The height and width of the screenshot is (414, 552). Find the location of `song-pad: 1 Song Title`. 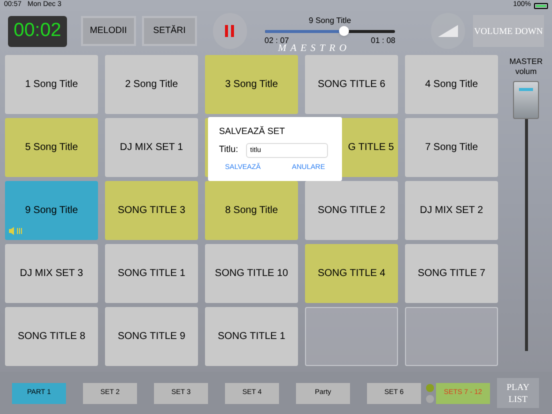

song-pad: 1 Song Title is located at coordinates (51, 84).